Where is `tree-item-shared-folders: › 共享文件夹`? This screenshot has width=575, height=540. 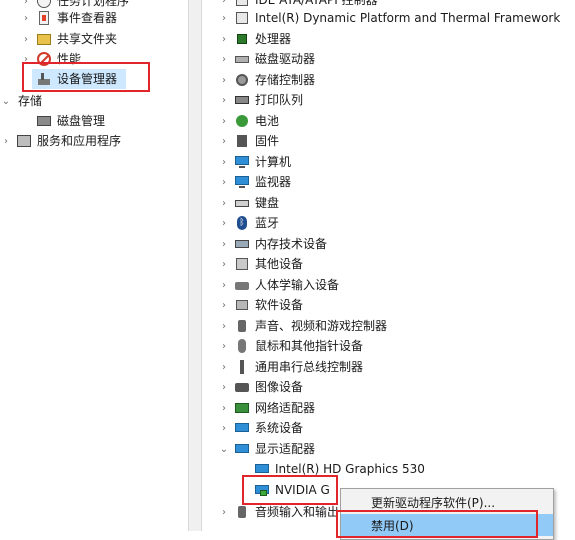 tree-item-shared-folders: › 共享文件夹 is located at coordinates (68, 39).